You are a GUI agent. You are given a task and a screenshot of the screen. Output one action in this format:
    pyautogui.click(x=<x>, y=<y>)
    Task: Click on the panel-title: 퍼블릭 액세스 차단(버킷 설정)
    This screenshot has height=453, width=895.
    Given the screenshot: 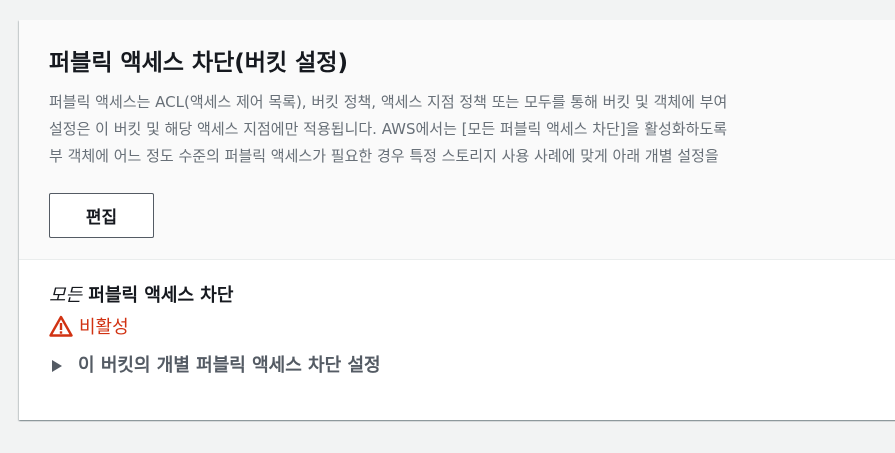 What is the action you would take?
    pyautogui.click(x=198, y=63)
    